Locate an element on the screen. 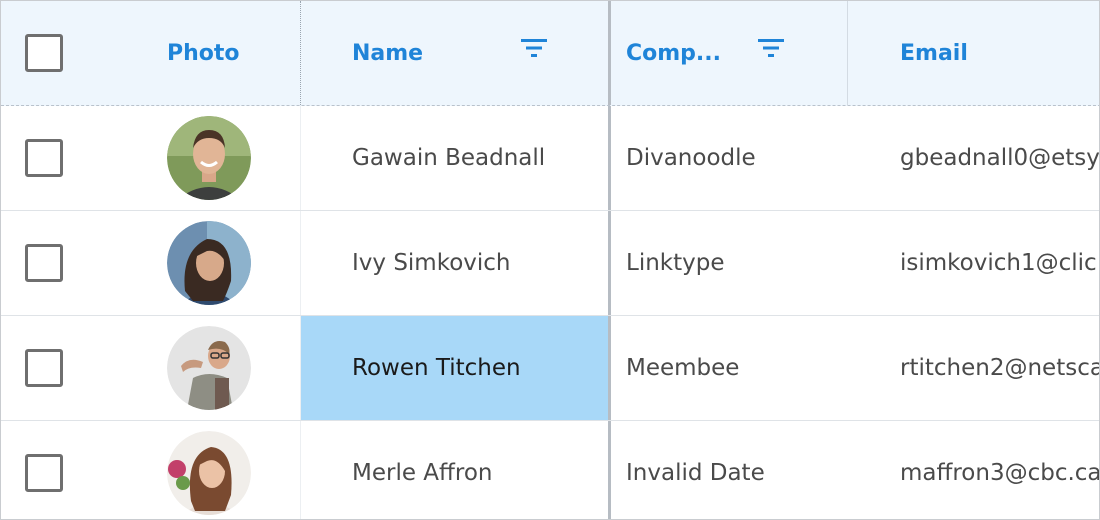 This screenshot has height=520, width=1100. column-header-name-label: Name is located at coordinates (388, 53).